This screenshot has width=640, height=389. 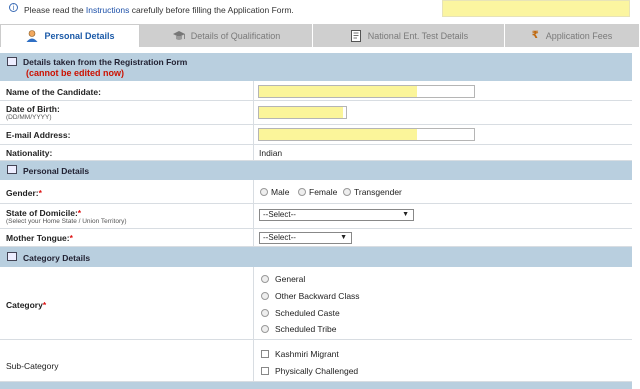 I want to click on tab-application-fees: ₹ Application Fees, so click(x=572, y=35).